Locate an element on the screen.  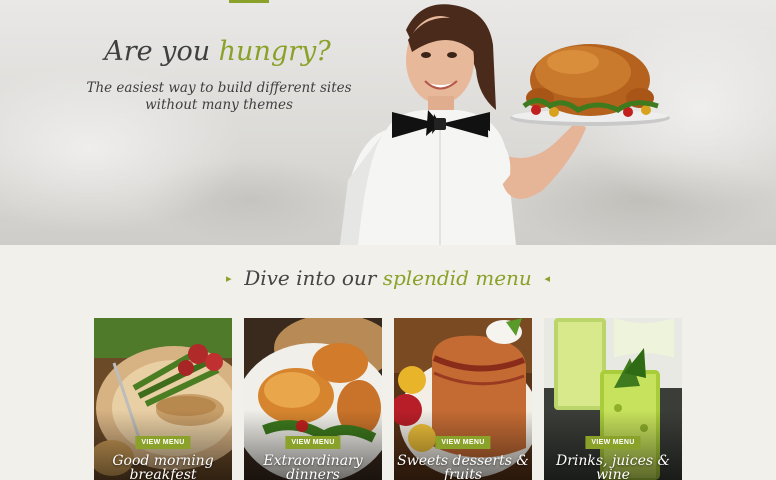
menu-section-title-accent: splendid menu is located at coordinates (457, 278).